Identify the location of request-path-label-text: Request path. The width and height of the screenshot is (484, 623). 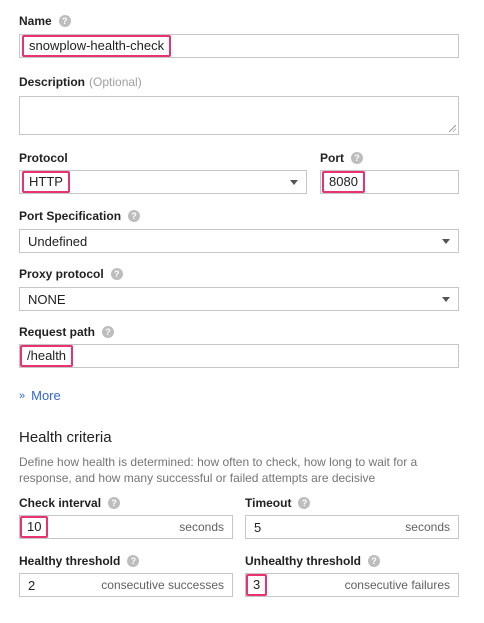
(57, 332).